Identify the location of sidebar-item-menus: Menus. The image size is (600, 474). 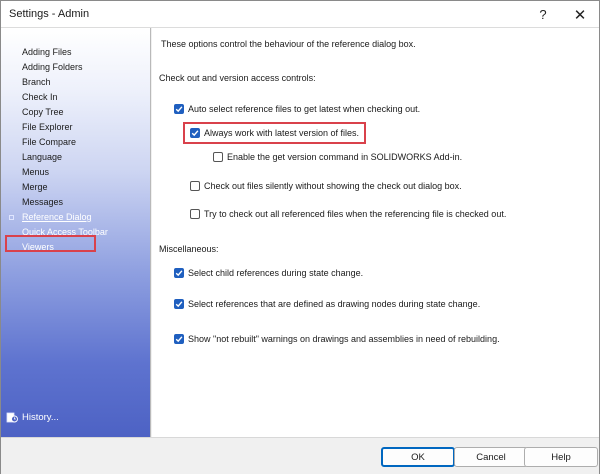
(76, 172).